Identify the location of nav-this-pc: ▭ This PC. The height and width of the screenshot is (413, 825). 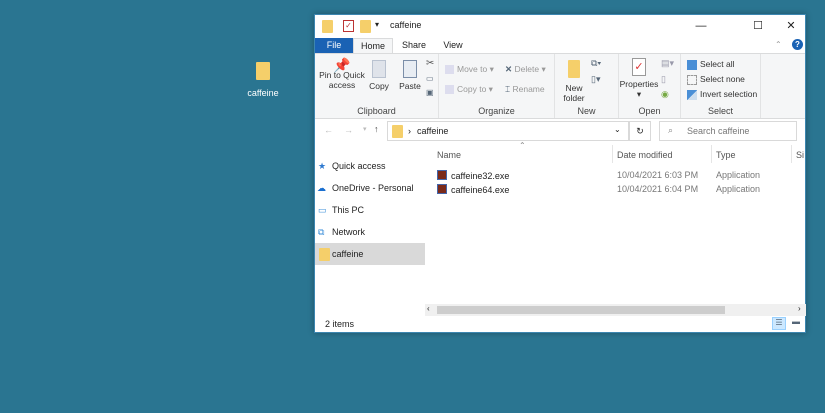
(370, 210).